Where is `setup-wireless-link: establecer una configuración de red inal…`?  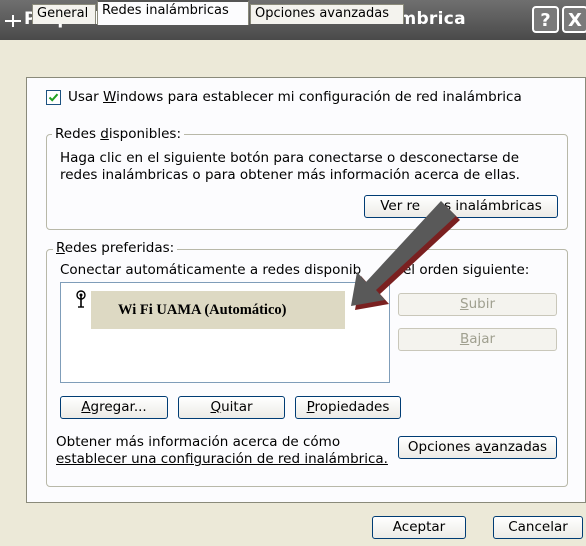
setup-wireless-link: establecer una configuración de red inal… is located at coordinates (222, 459).